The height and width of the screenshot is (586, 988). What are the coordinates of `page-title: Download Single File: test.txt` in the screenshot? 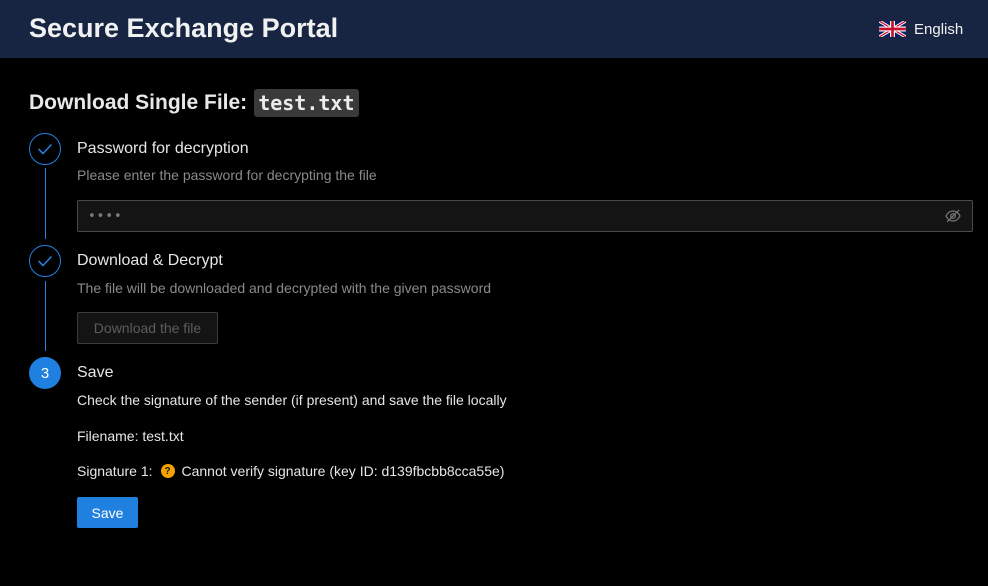 It's located at (194, 103).